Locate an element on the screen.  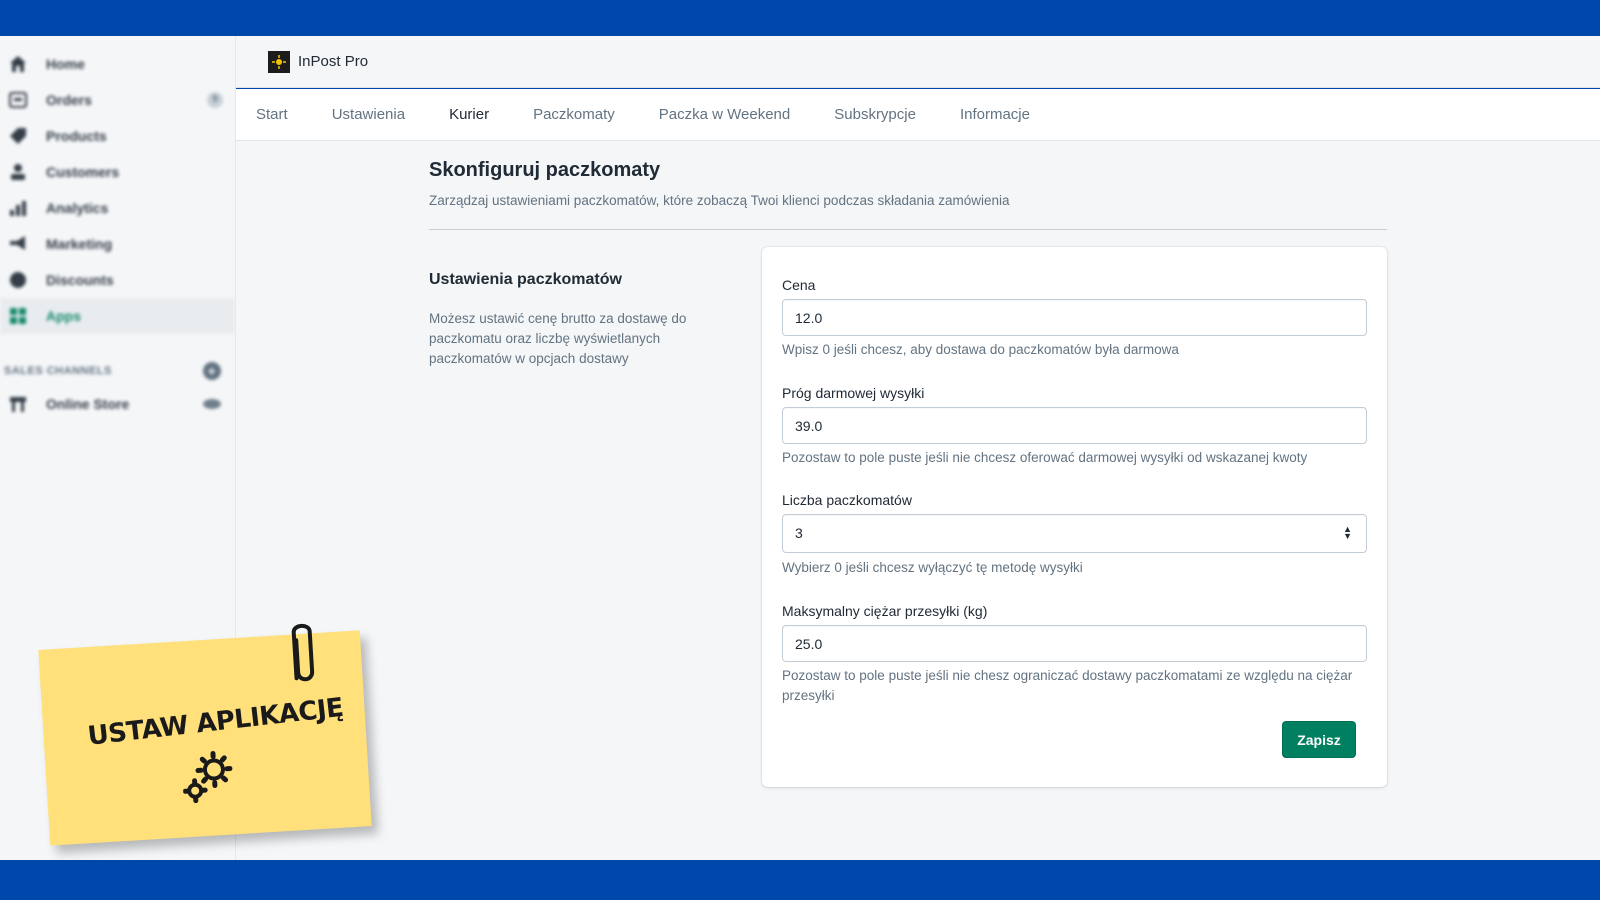
count-select: 3 ▲ ▼ is located at coordinates (1074, 533).